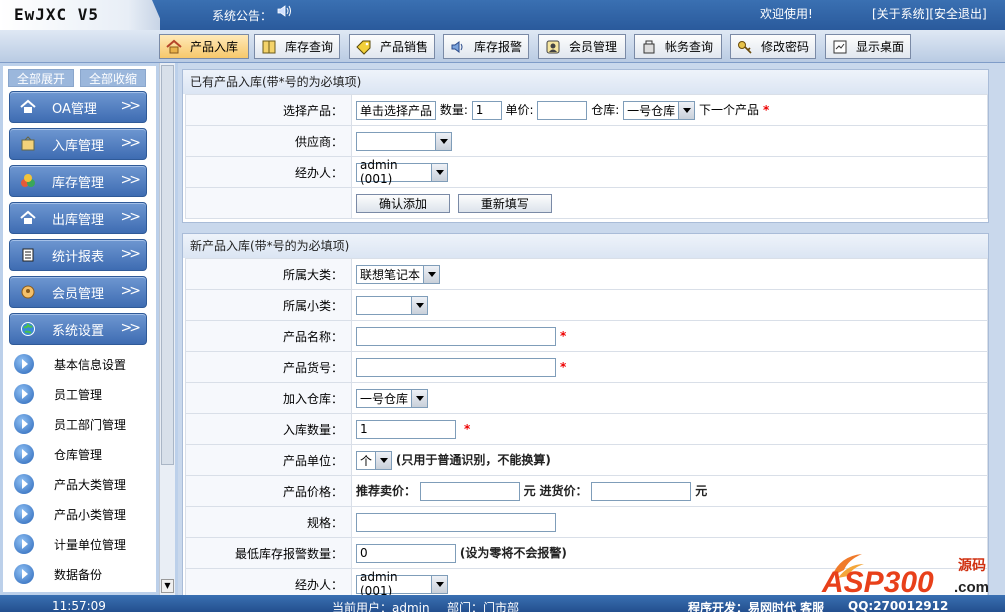 The width and height of the screenshot is (1005, 616). What do you see at coordinates (900, 14) in the screenshot?
I see `about-link: [关于系统]` at bounding box center [900, 14].